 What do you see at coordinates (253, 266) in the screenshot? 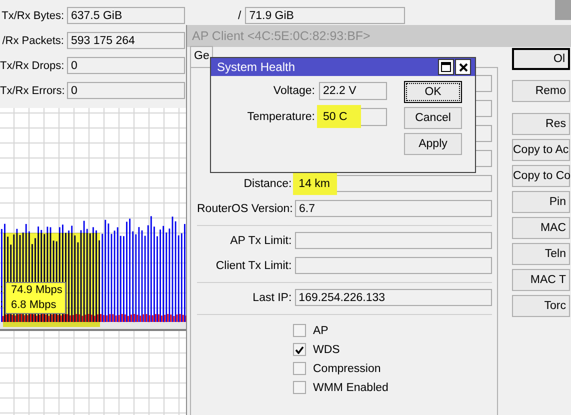
I see `field-label: Client Tx Limit:` at bounding box center [253, 266].